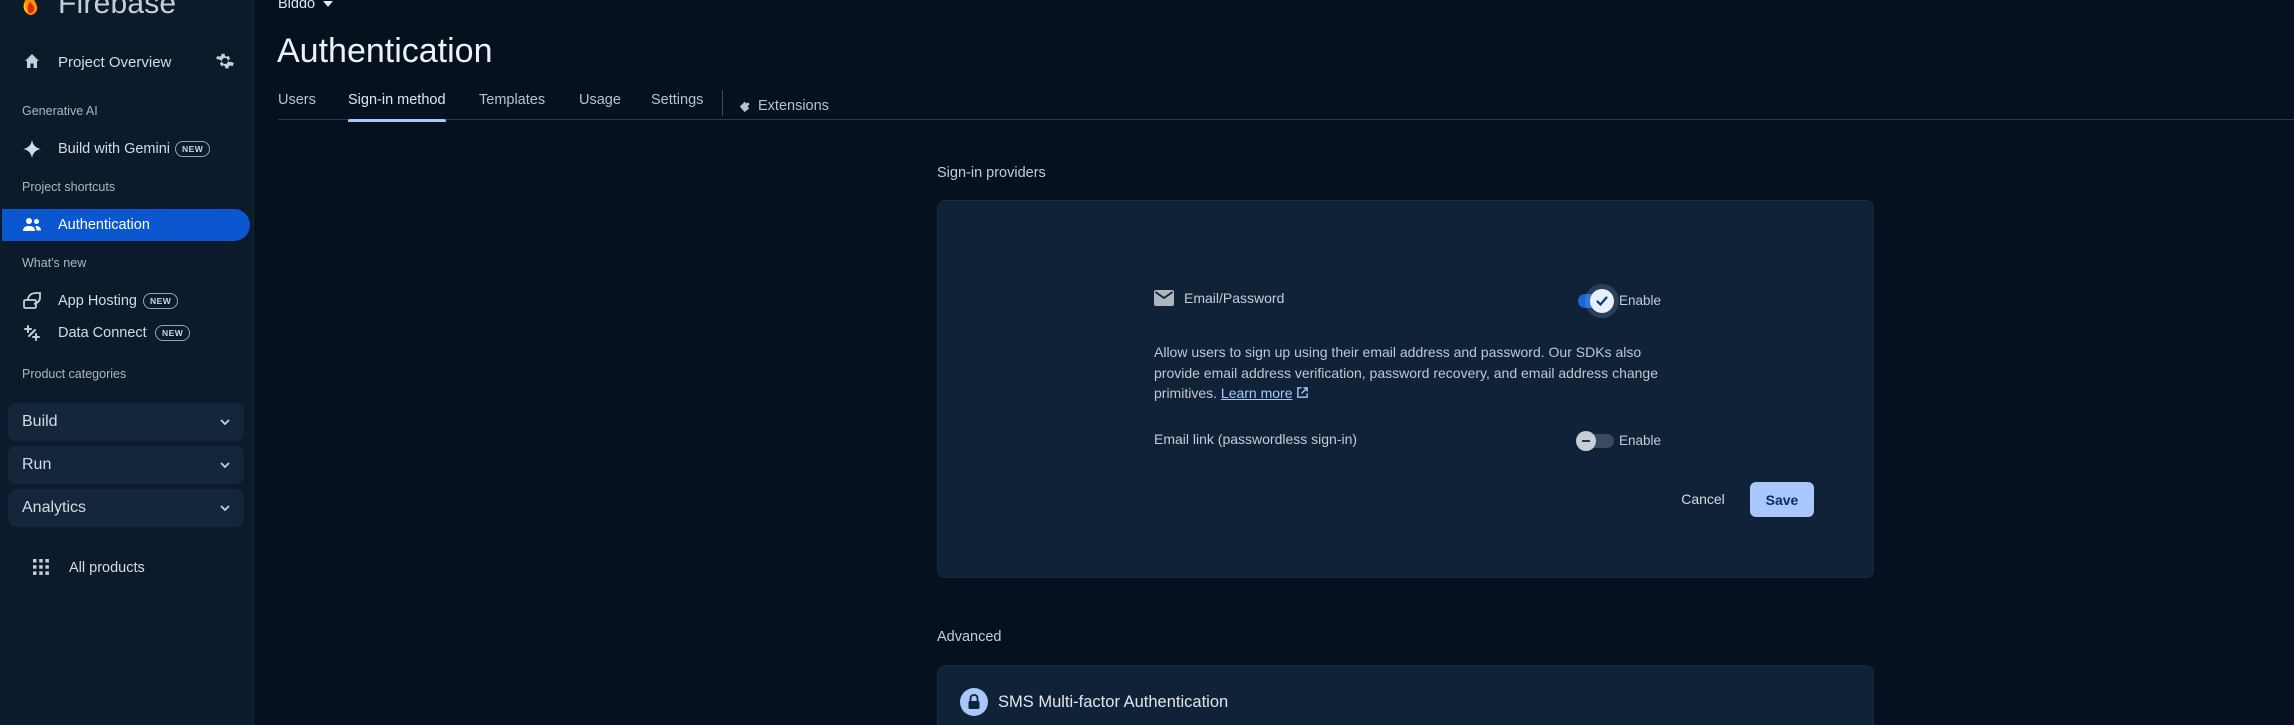 The image size is (2294, 725). Describe the element at coordinates (991, 173) in the screenshot. I see `sign-in-providers-heading: Sign-in providers` at that location.